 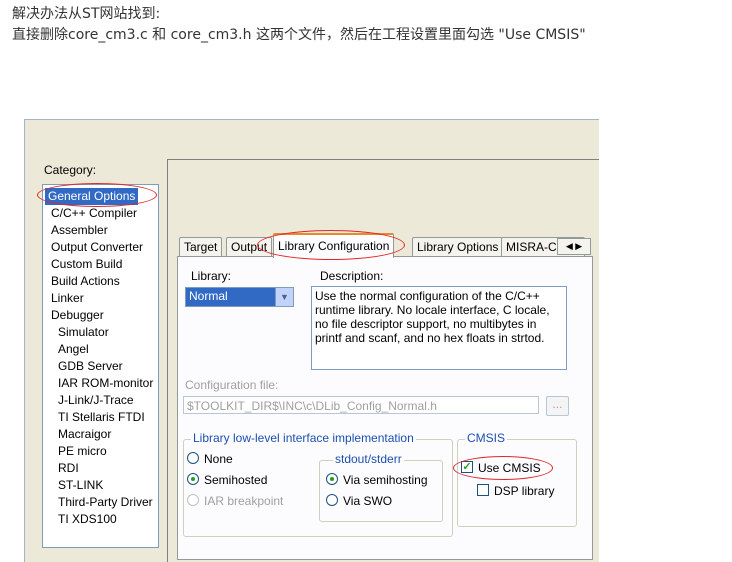 What do you see at coordinates (83, 332) in the screenshot?
I see `category-item-simulator: Simulator` at bounding box center [83, 332].